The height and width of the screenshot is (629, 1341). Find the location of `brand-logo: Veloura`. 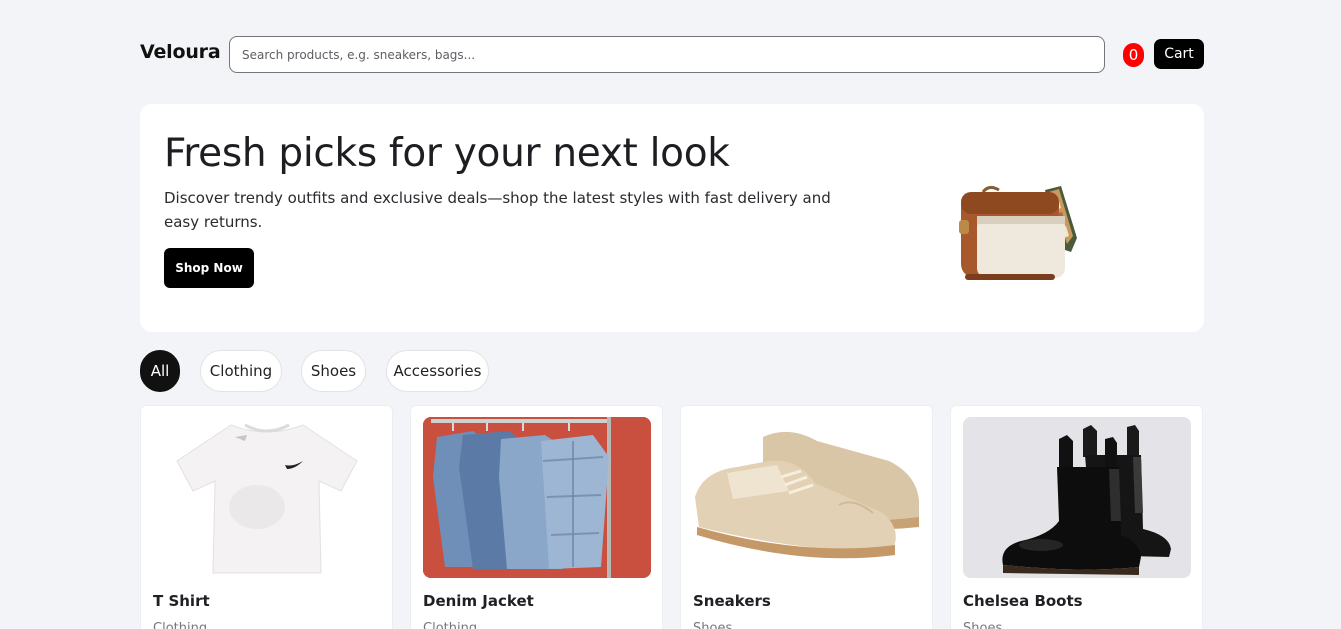

brand-logo: Veloura is located at coordinates (180, 52).